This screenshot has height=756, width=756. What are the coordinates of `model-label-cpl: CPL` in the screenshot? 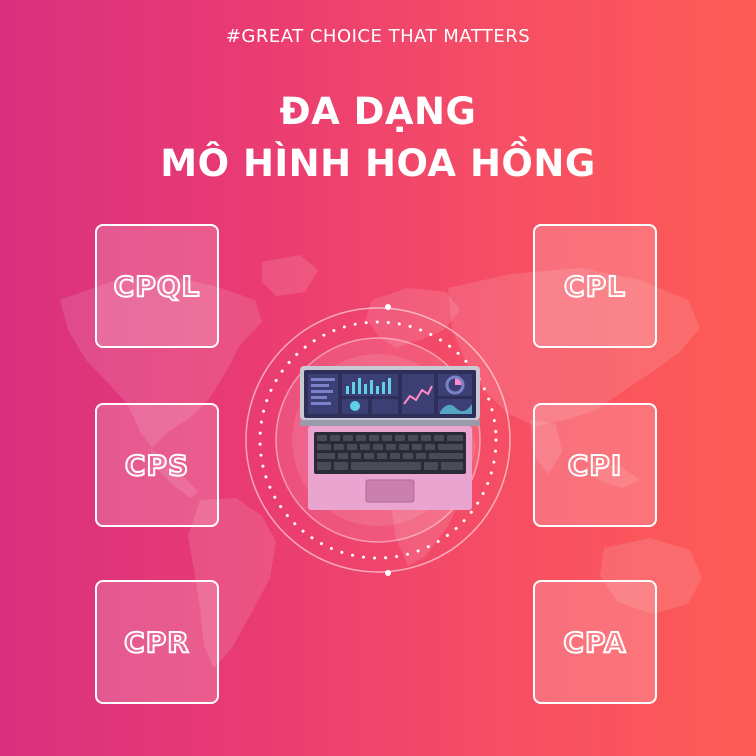 It's located at (594, 286).